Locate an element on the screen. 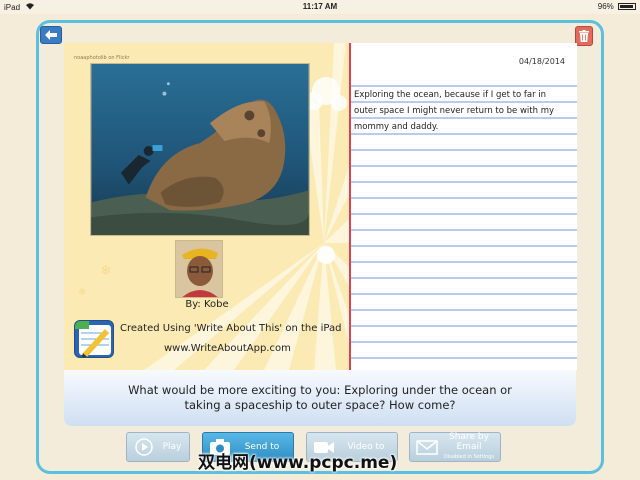  delete-button is located at coordinates (584, 36).